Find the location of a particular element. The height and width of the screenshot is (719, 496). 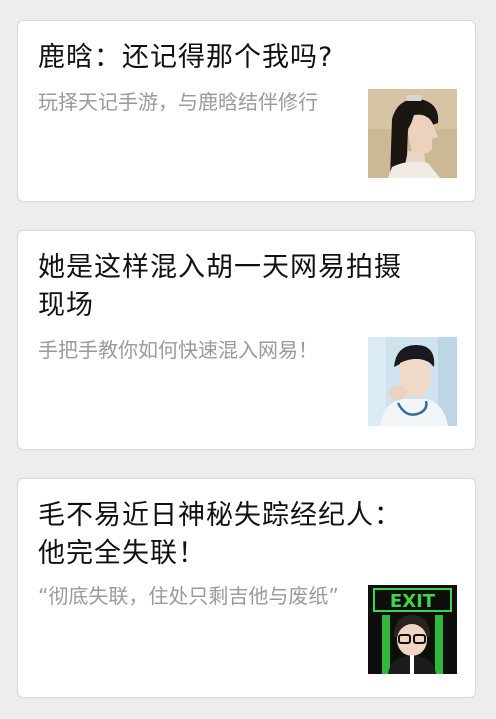

article-title: 鹿晗：还记得那个我吗? is located at coordinates (186, 57).